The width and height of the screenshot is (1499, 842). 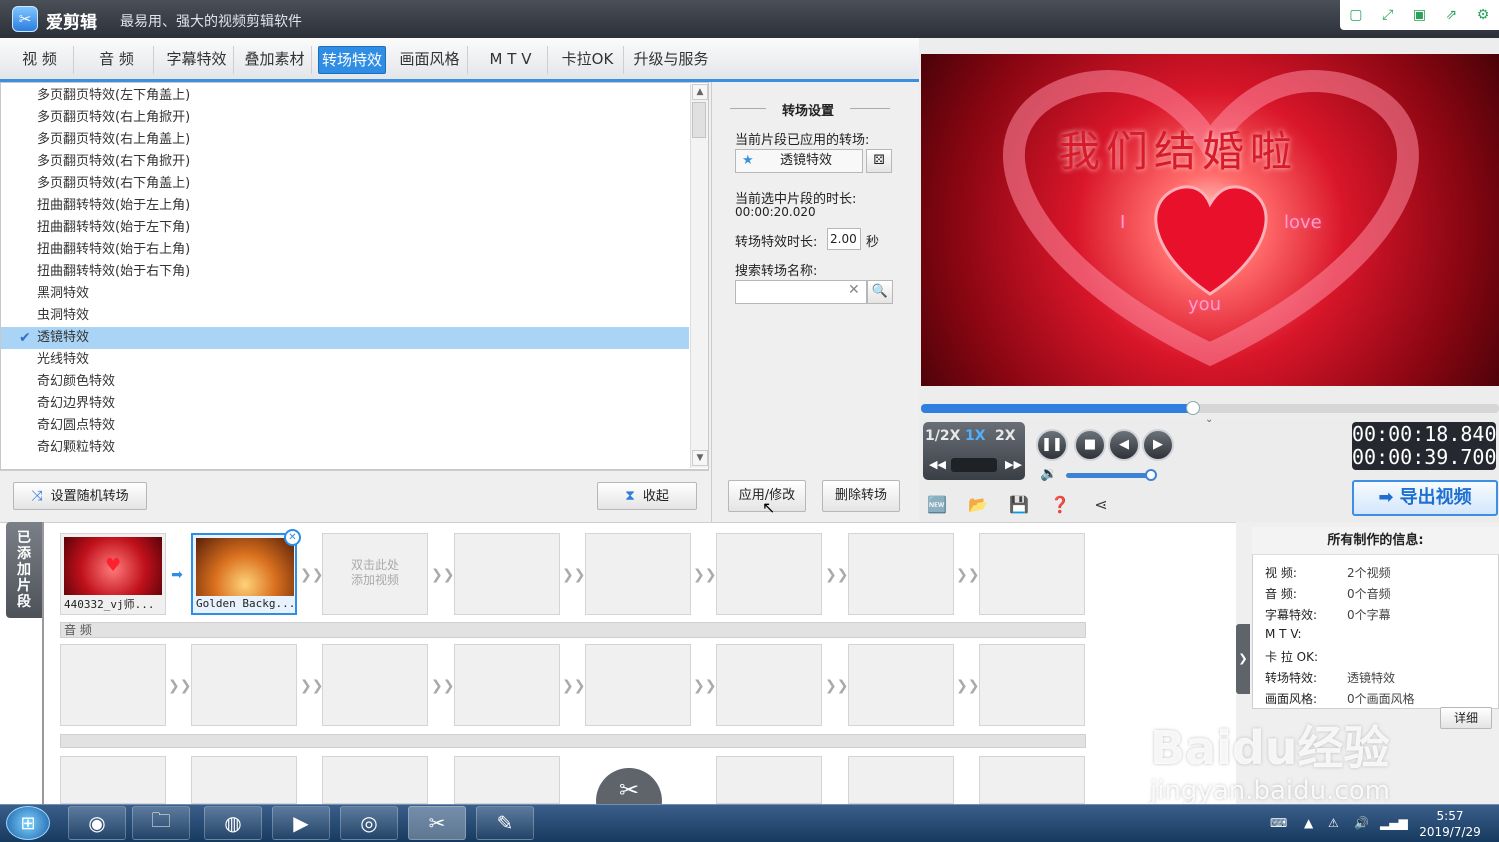 I want to click on taskbar-app-firefox: ◍, so click(x=233, y=823).